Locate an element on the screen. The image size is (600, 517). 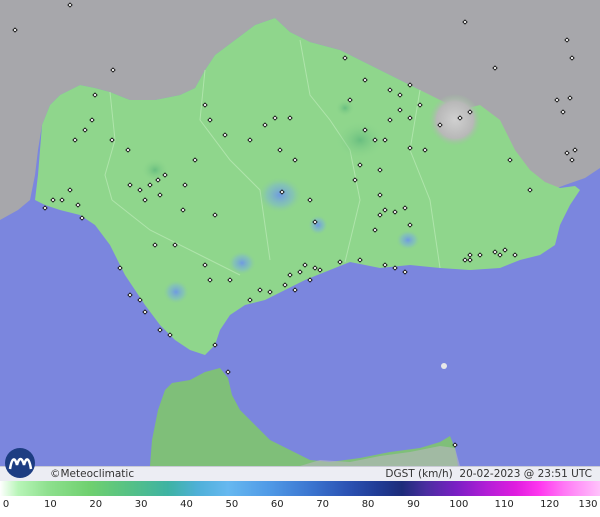
brand-label: ©Meteoclimatic is located at coordinates (92, 474).